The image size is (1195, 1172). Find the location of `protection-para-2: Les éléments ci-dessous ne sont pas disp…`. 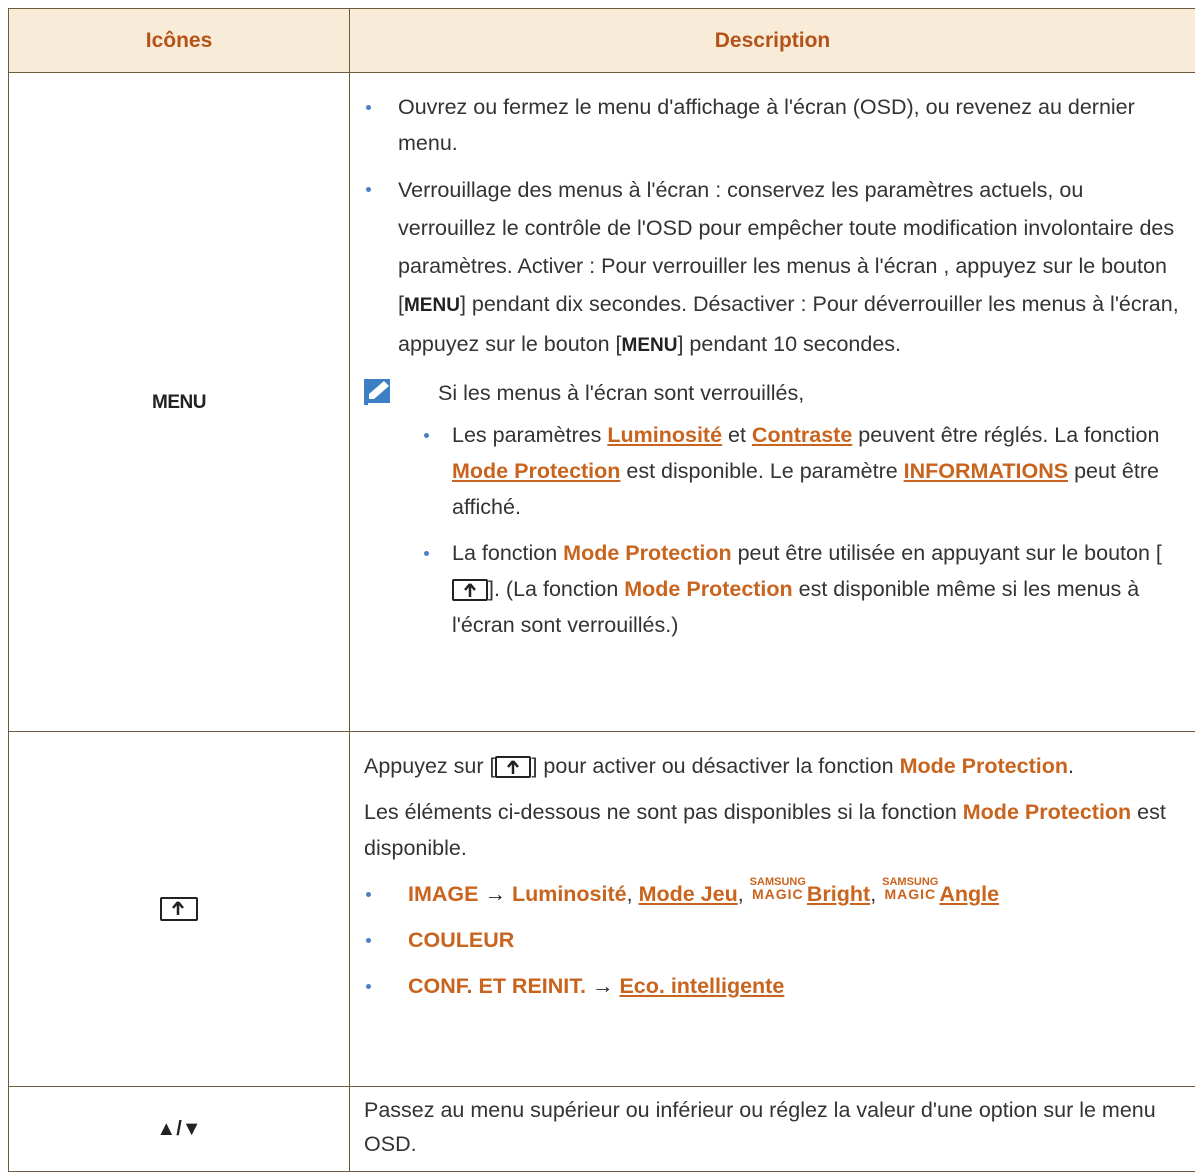

protection-para-2: Les éléments ci-dessous ne sont pas disp… is located at coordinates (774, 830).